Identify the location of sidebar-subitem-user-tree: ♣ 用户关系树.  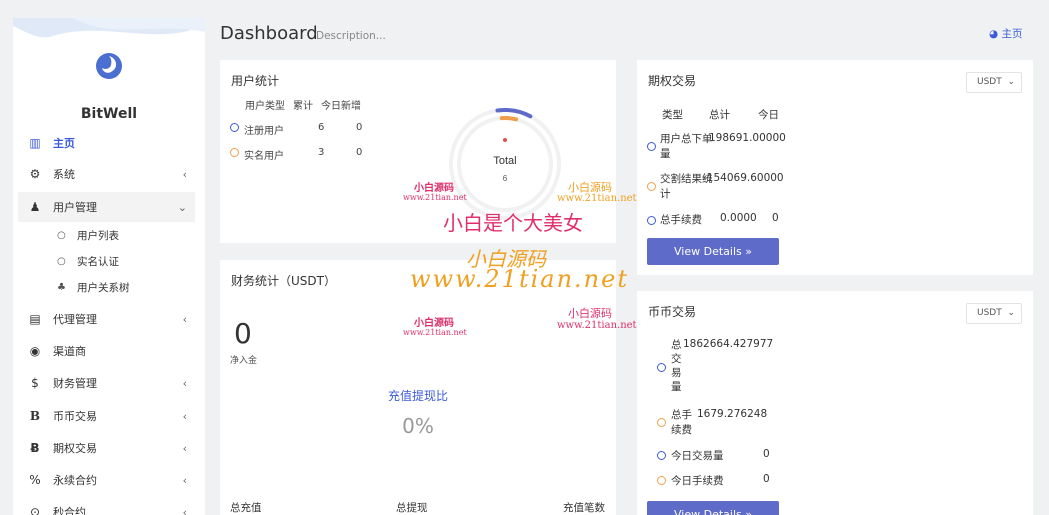
(109, 287).